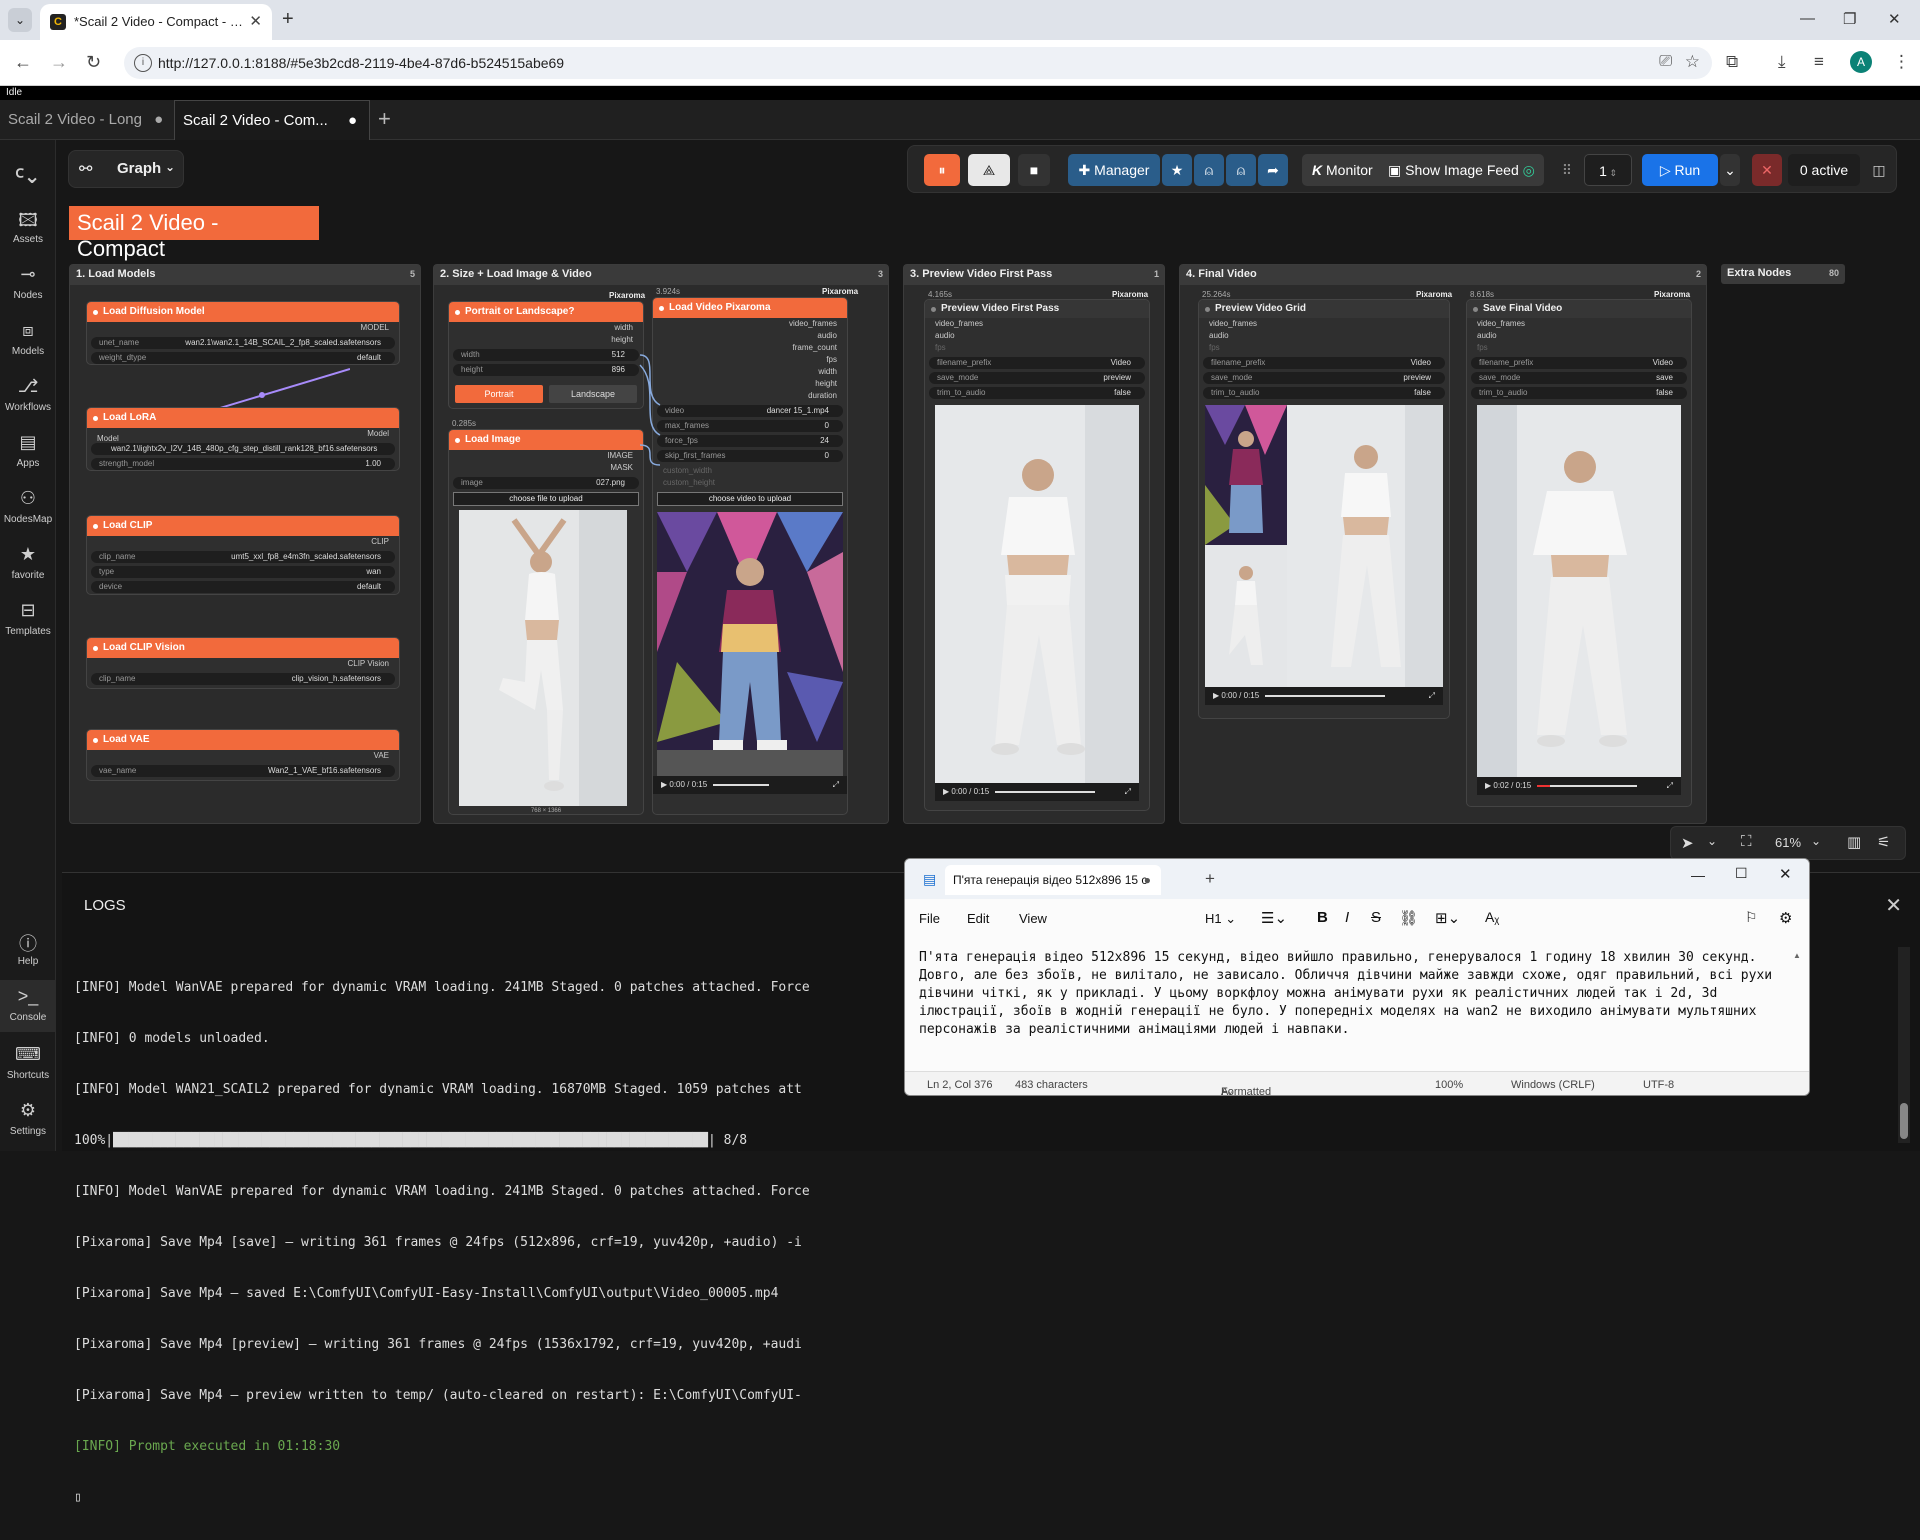 The image size is (1920, 1540). Describe the element at coordinates (28, 1062) in the screenshot. I see `sidebar-item-shortcuts: ⌨ Shortcuts` at that location.